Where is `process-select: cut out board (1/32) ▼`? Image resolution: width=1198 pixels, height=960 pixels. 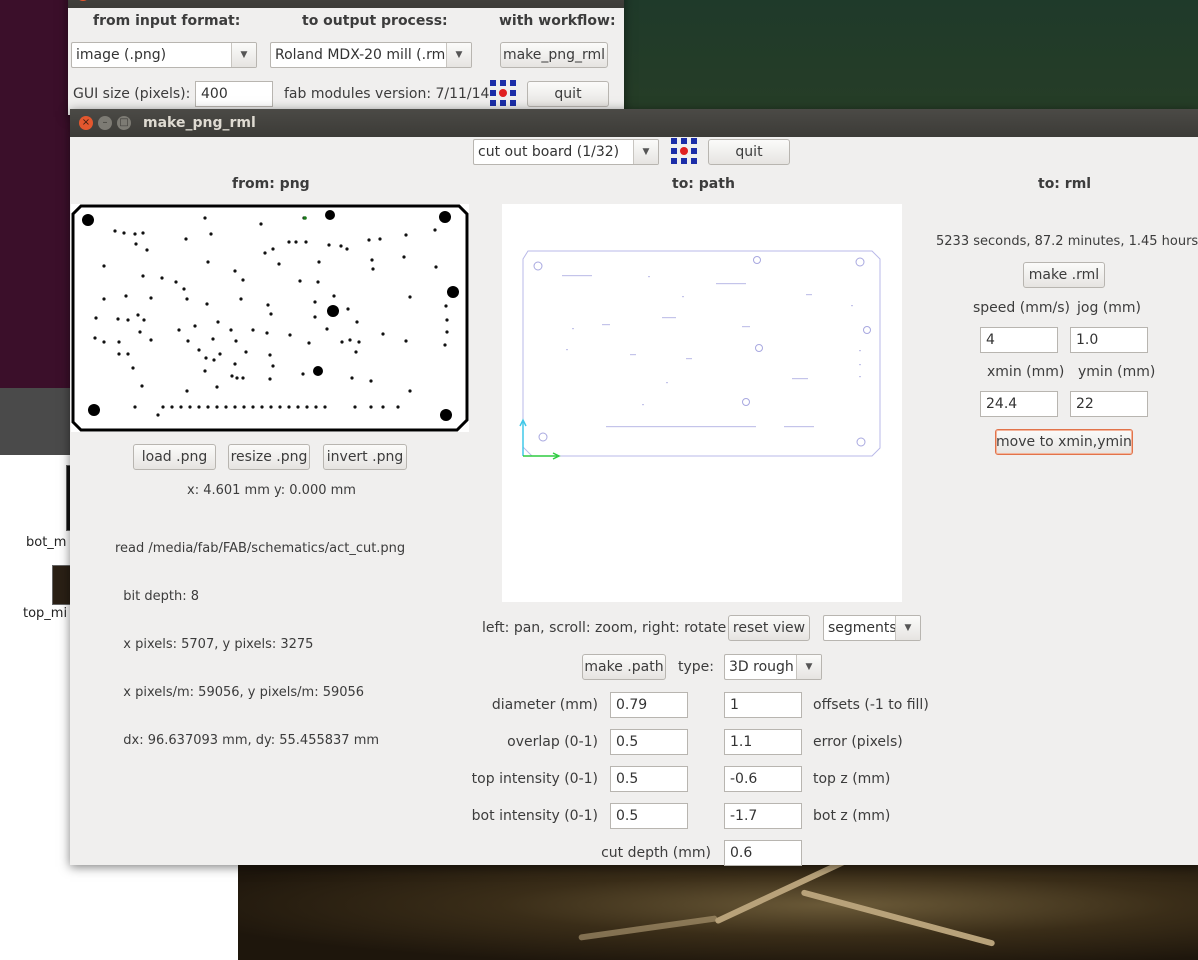
process-select: cut out board (1/32) ▼ is located at coordinates (566, 152).